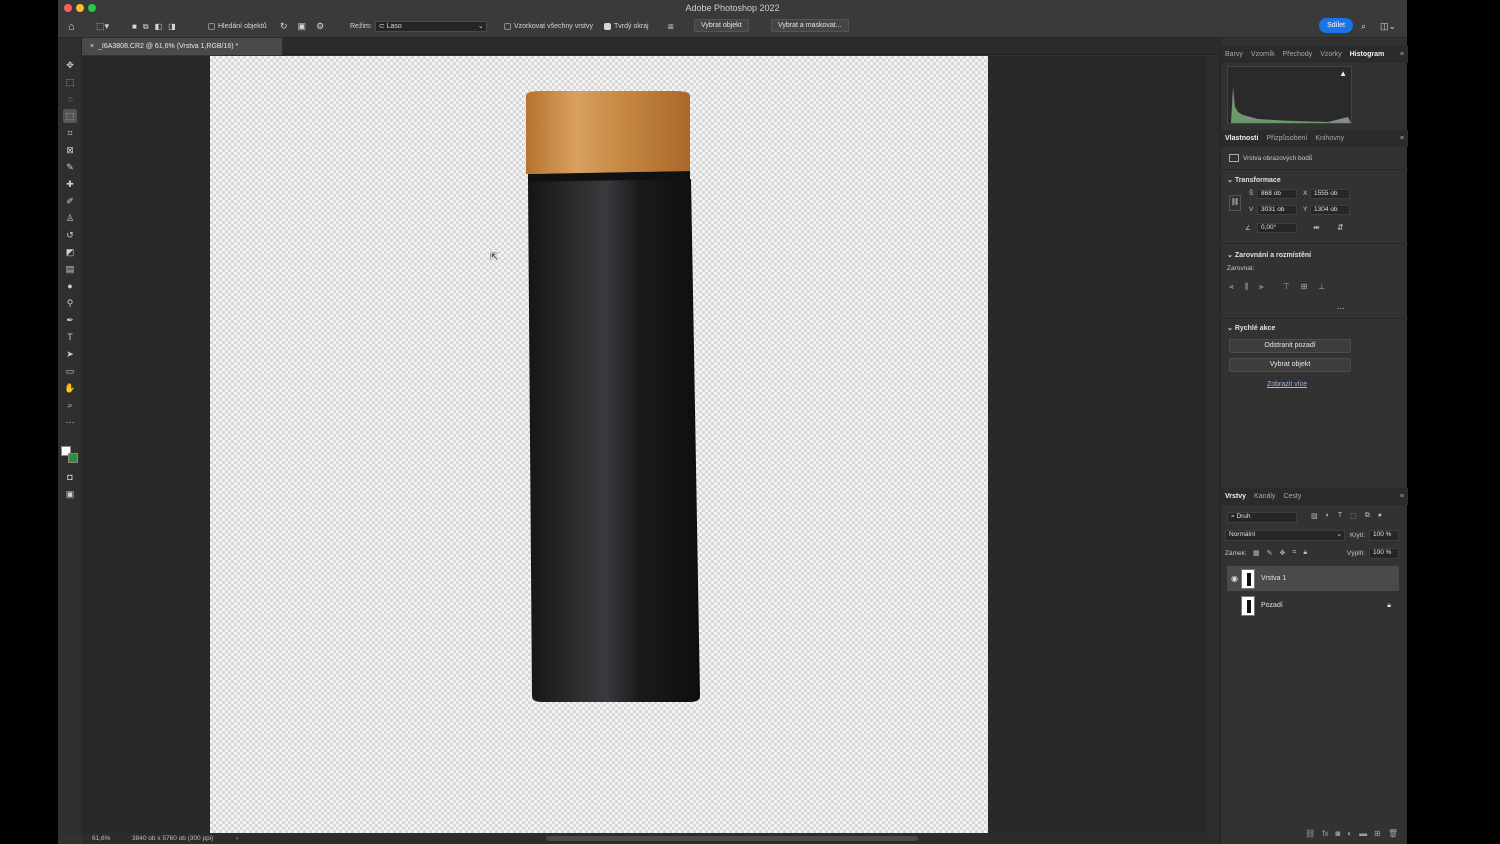 The width and height of the screenshot is (1500, 844). Describe the element at coordinates (1384, 535) in the screenshot. I see `opacity-field: 100 %` at that location.